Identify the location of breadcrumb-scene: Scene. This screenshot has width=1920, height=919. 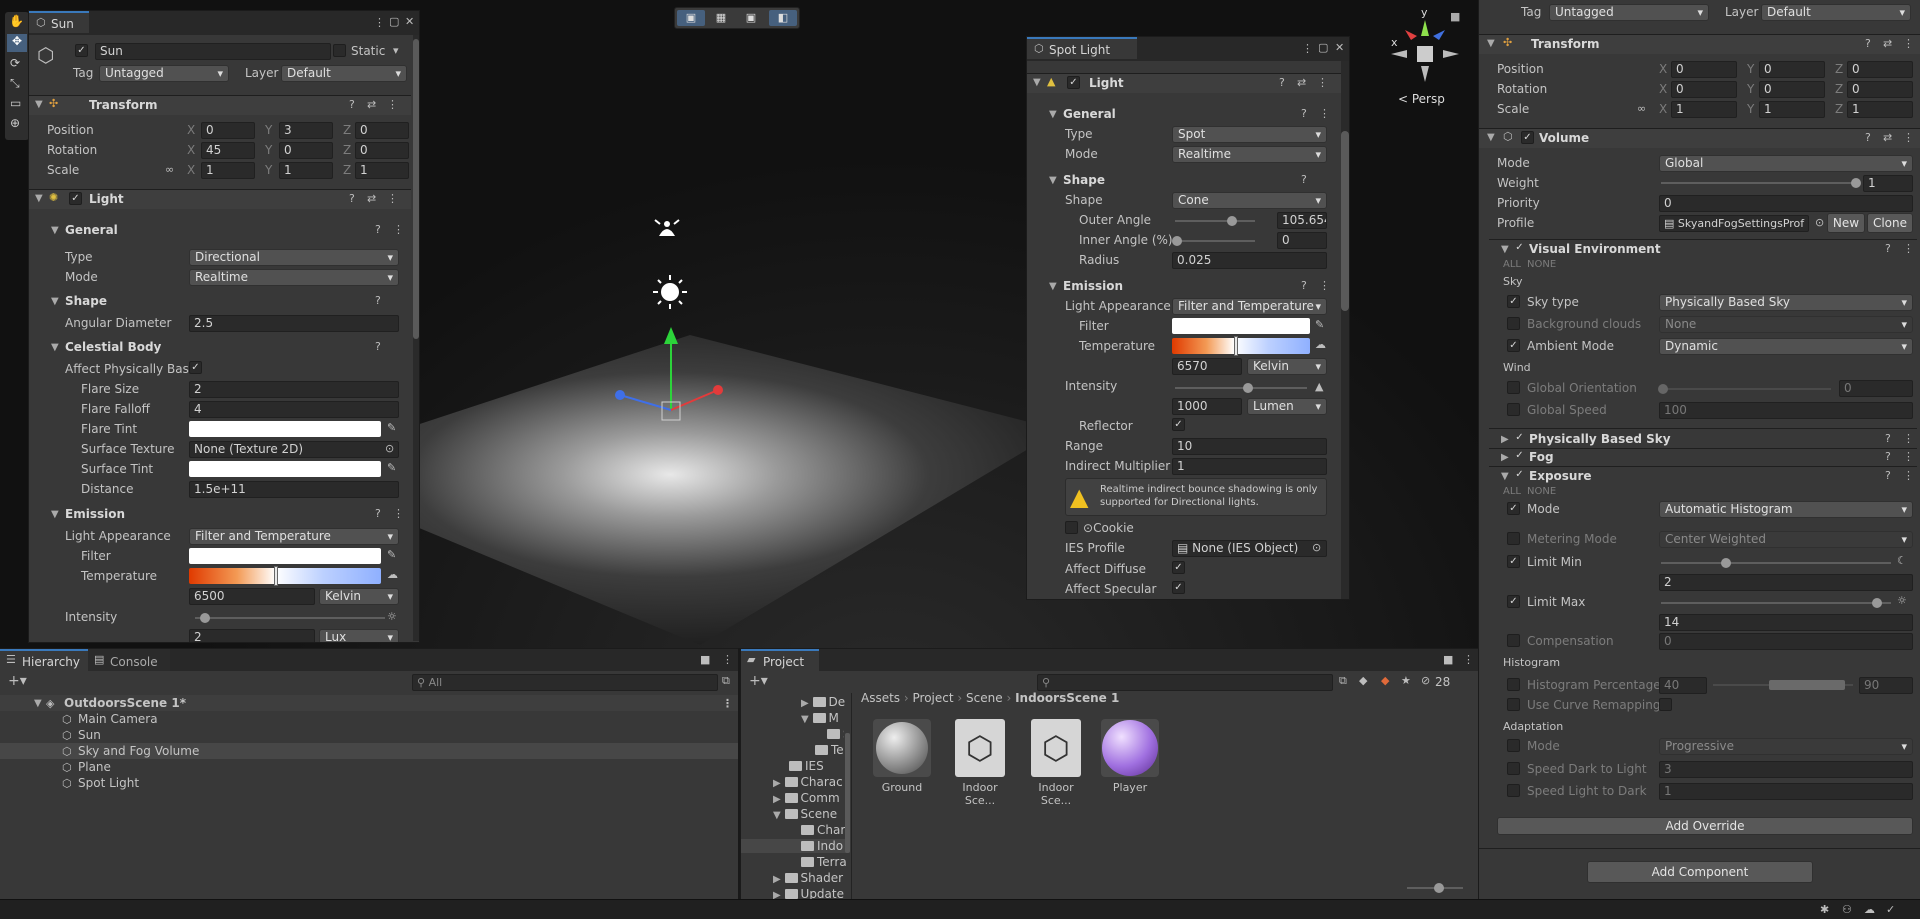
(984, 698).